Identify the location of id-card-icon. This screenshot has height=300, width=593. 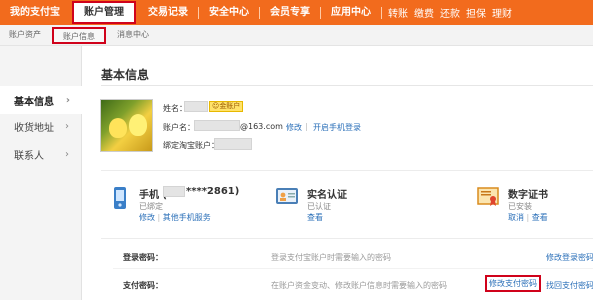
(287, 198).